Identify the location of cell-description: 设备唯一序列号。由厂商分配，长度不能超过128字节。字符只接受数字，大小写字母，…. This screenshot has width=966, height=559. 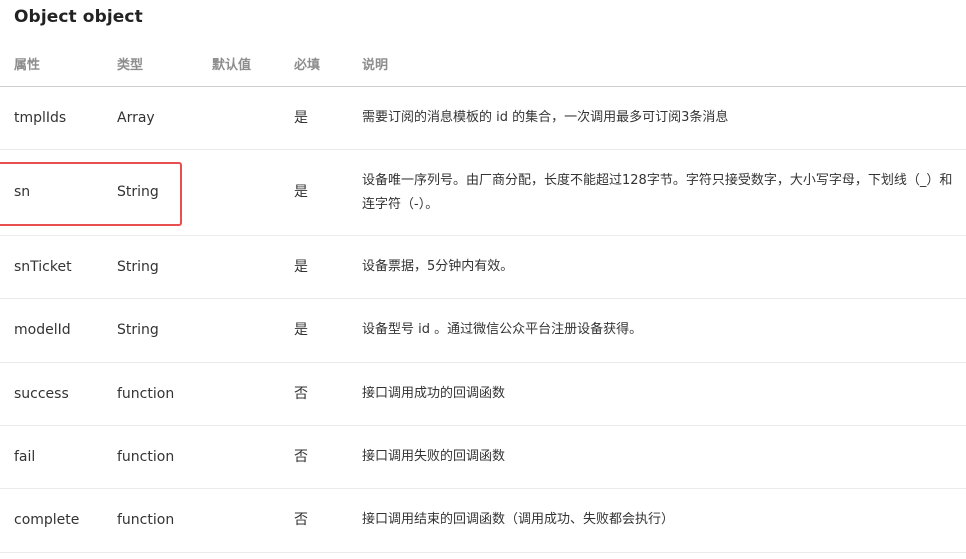
(657, 192).